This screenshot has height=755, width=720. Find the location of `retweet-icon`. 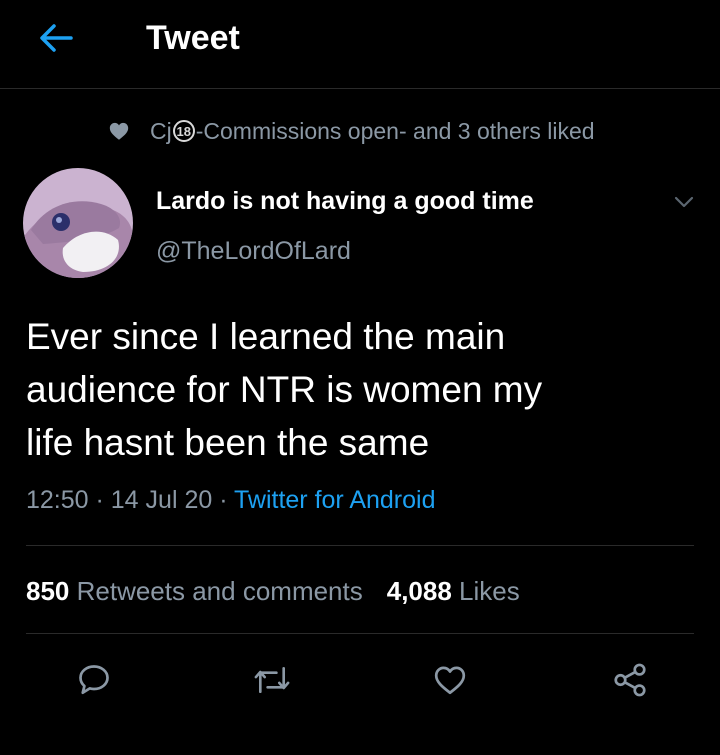

retweet-icon is located at coordinates (272, 680).